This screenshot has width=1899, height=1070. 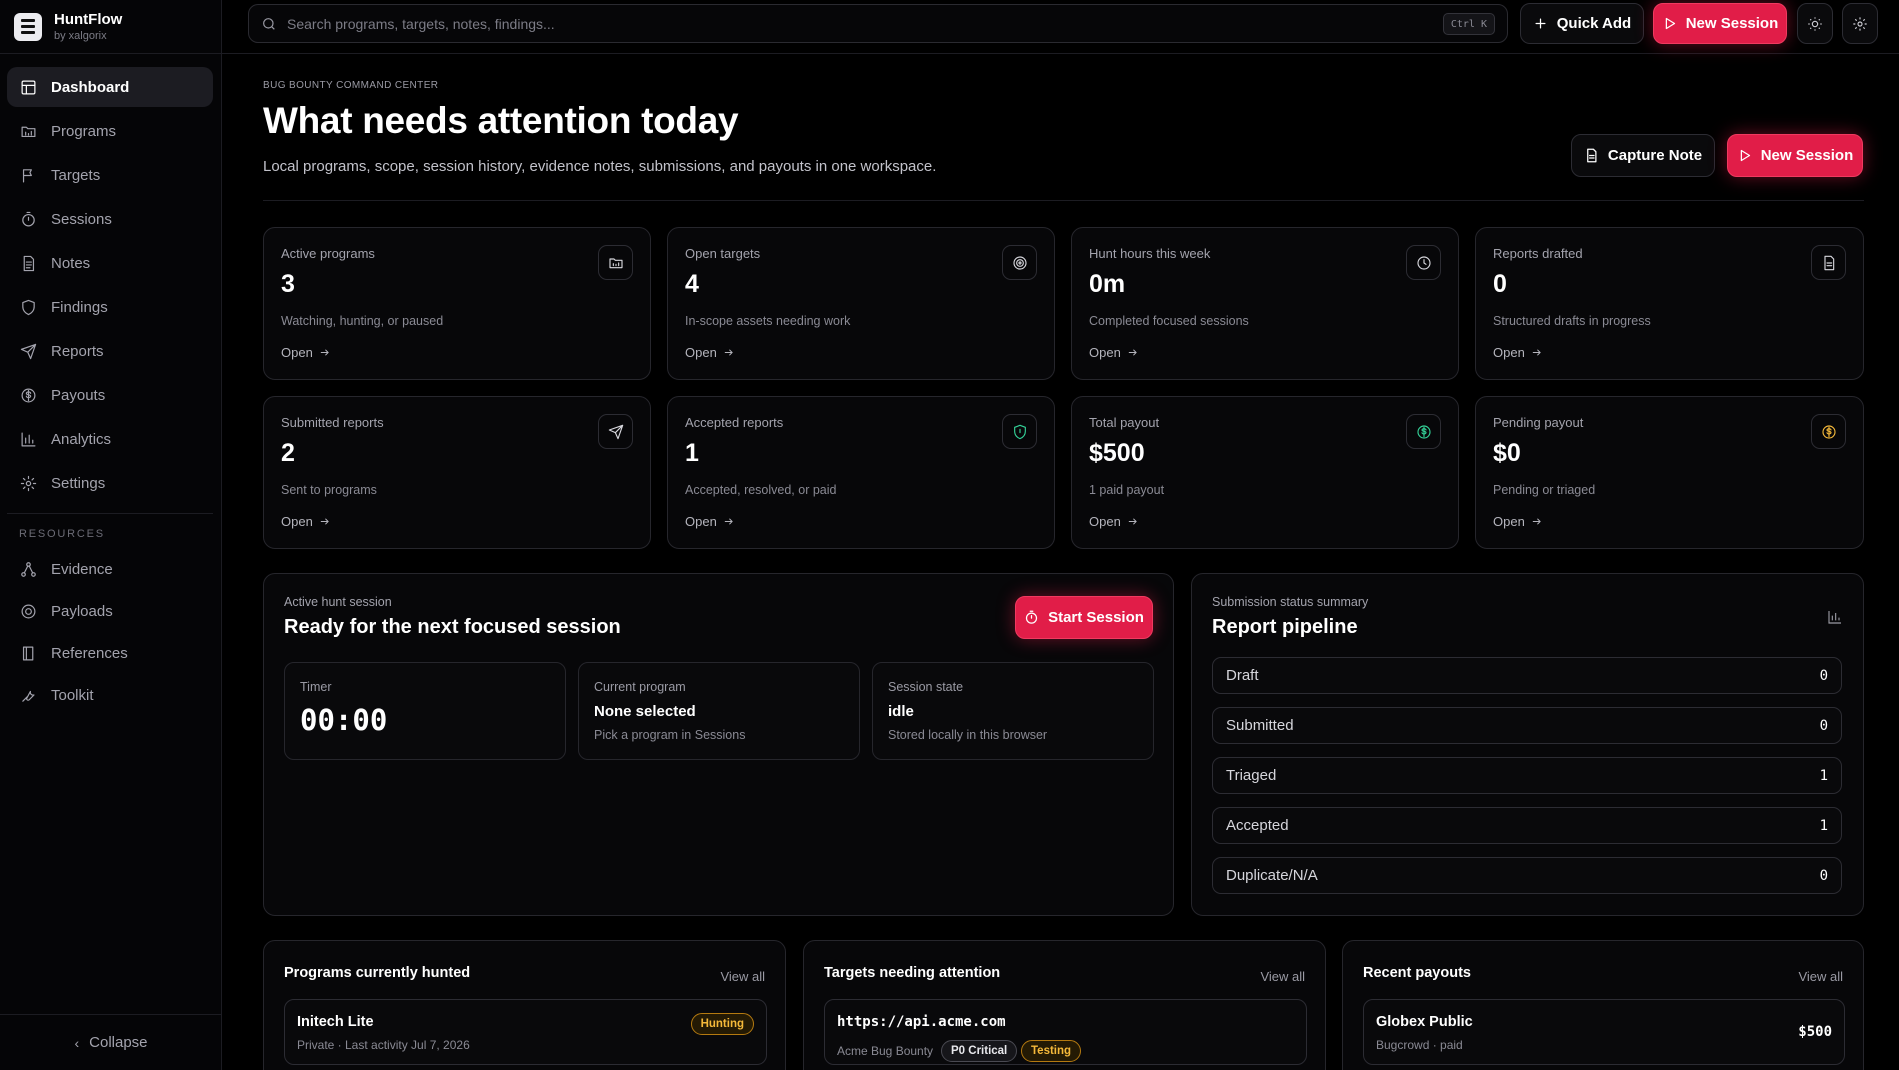 I want to click on sidebar-item-settings: Settings, so click(x=110, y=483).